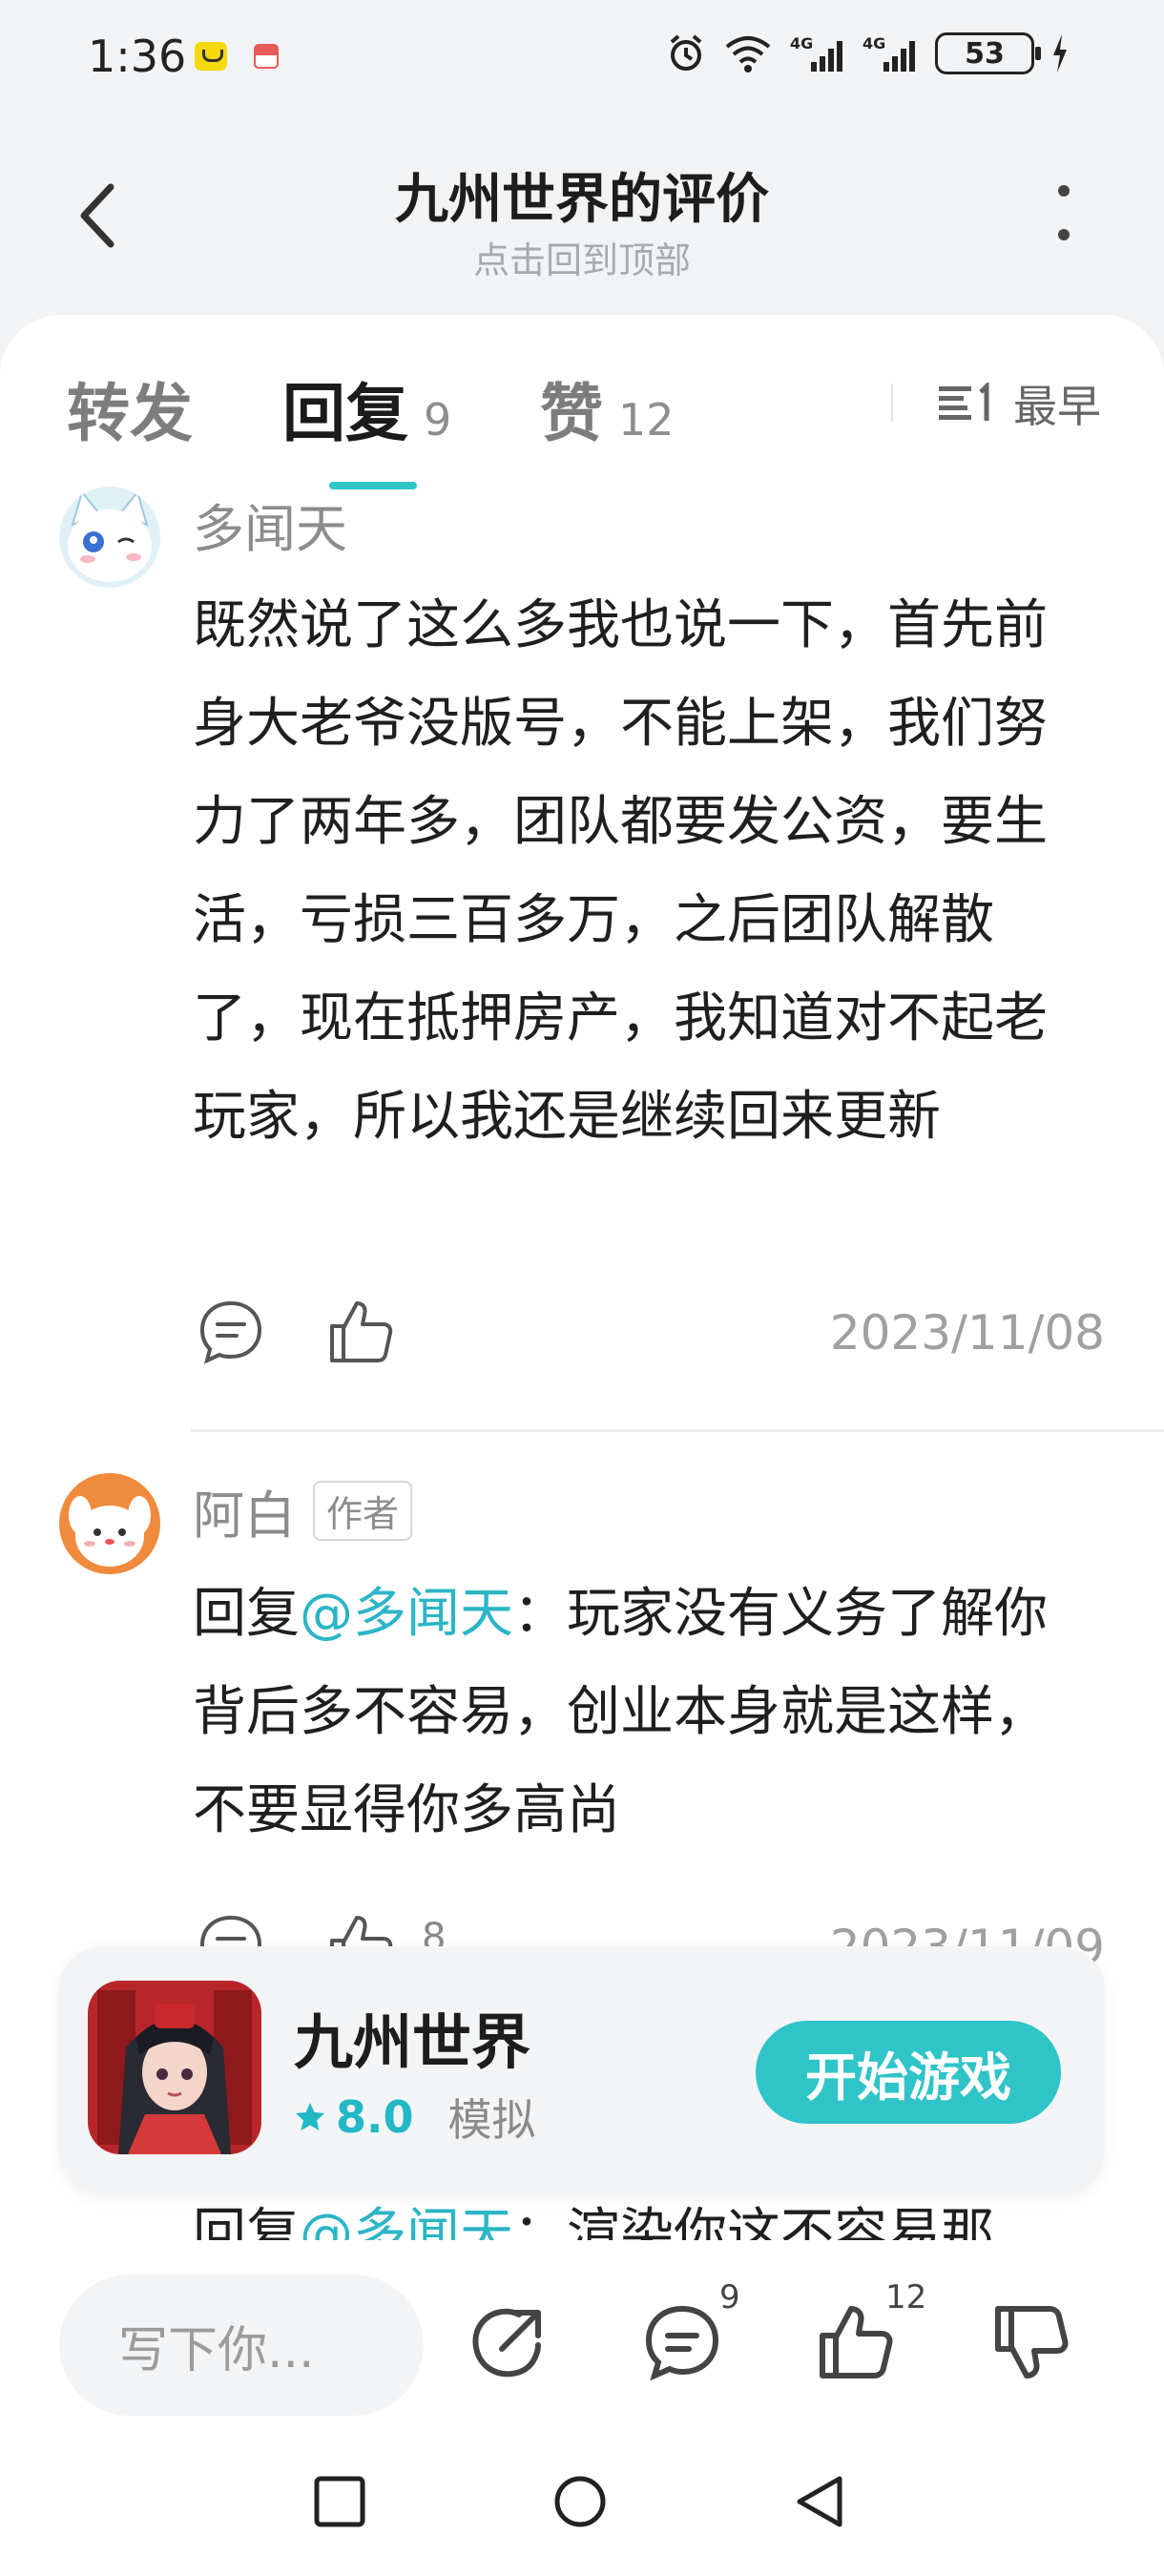  What do you see at coordinates (909, 2072) in the screenshot?
I see `start-game-button: 开始游戏` at bounding box center [909, 2072].